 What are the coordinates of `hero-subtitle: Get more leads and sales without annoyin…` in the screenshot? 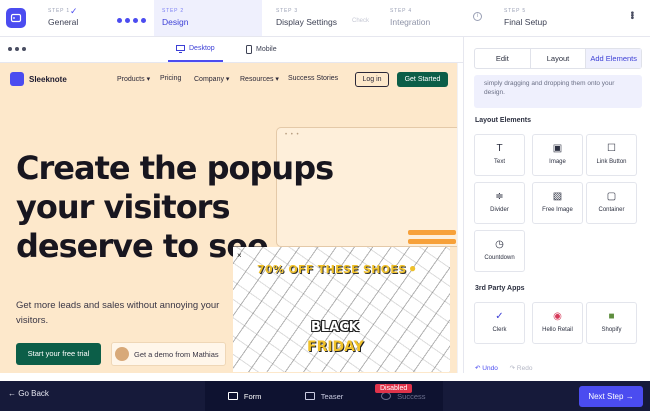 It's located at (118, 313).